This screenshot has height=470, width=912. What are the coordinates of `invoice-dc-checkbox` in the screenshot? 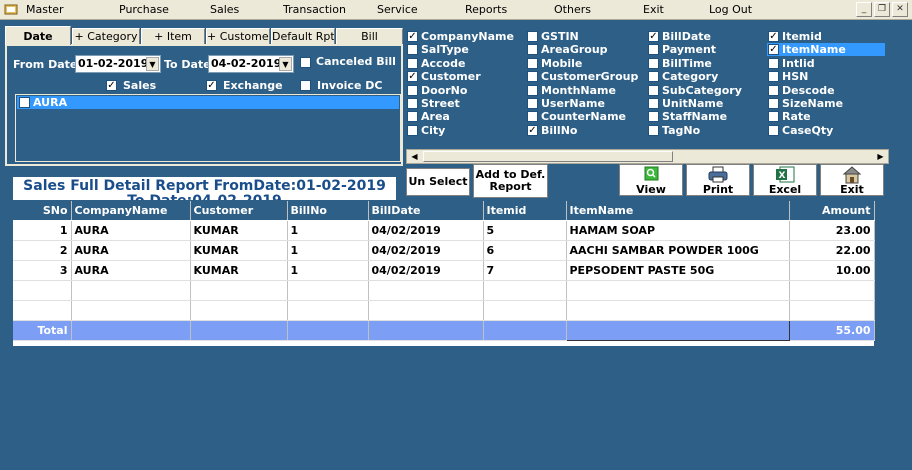 It's located at (305, 85).